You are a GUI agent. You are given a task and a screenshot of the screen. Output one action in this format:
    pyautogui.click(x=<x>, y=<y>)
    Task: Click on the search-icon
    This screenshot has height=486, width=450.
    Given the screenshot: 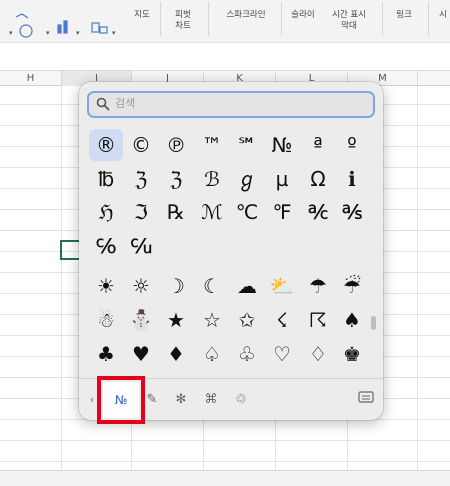 What is the action you would take?
    pyautogui.click(x=103, y=104)
    